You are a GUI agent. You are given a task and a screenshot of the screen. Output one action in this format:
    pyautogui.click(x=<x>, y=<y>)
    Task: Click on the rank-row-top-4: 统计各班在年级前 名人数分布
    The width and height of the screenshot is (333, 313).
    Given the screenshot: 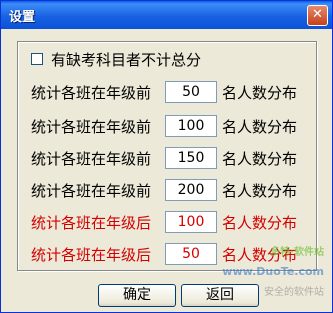 What is the action you would take?
    pyautogui.click(x=164, y=190)
    